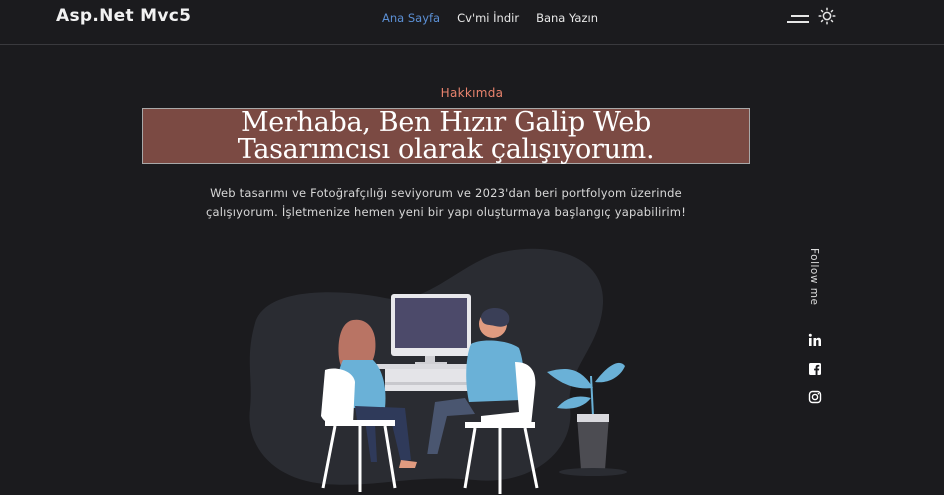 The height and width of the screenshot is (495, 944). I want to click on main-menu: Ana Sayfa Cv'mi İndir Bana Yazın, so click(490, 18).